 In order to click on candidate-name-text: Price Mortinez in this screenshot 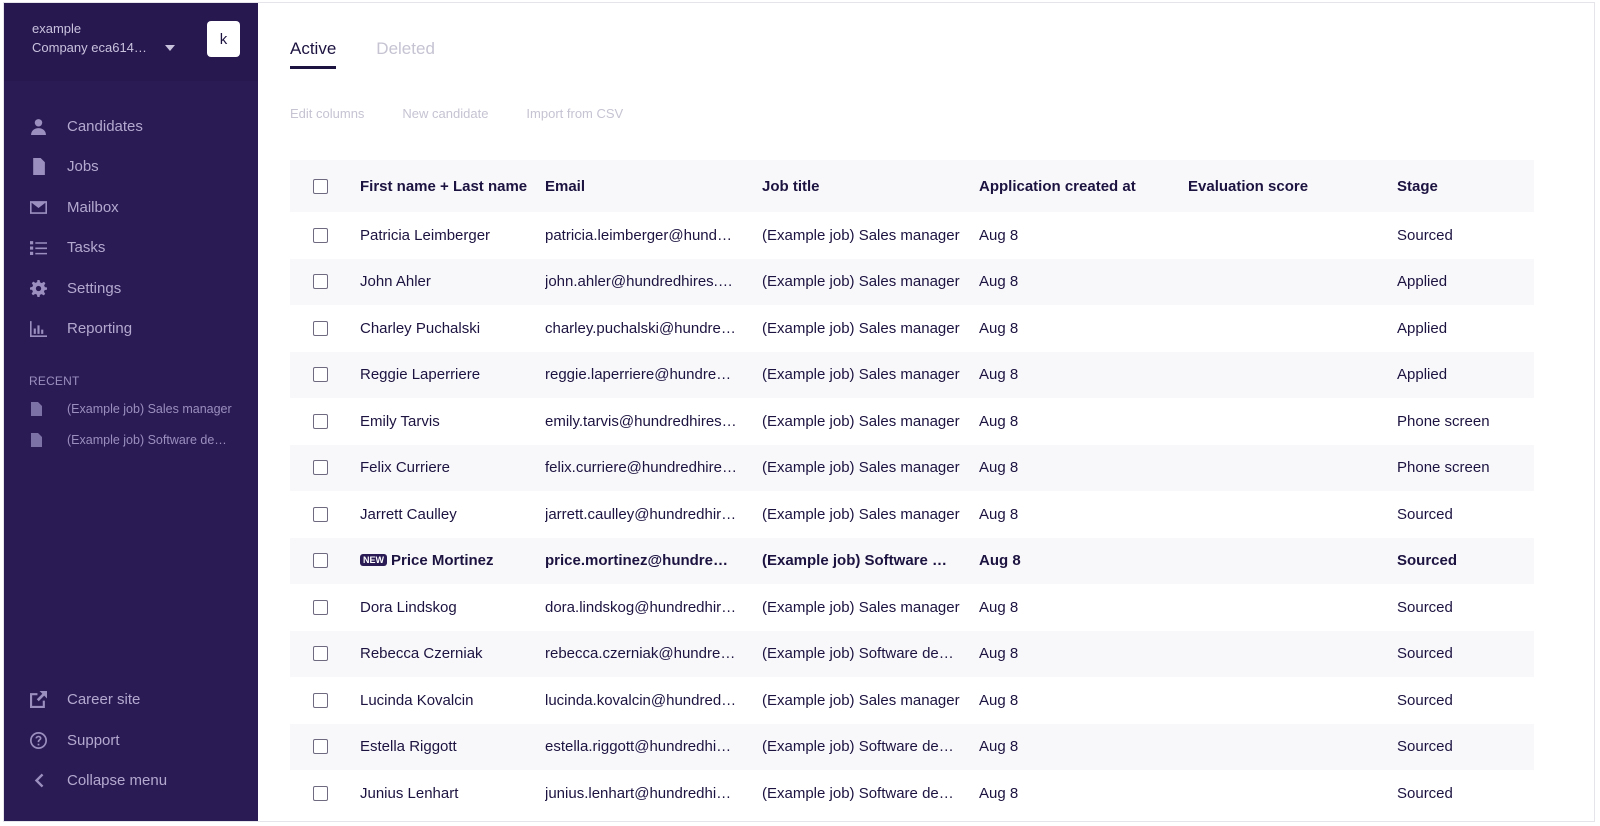, I will do `click(442, 561)`.